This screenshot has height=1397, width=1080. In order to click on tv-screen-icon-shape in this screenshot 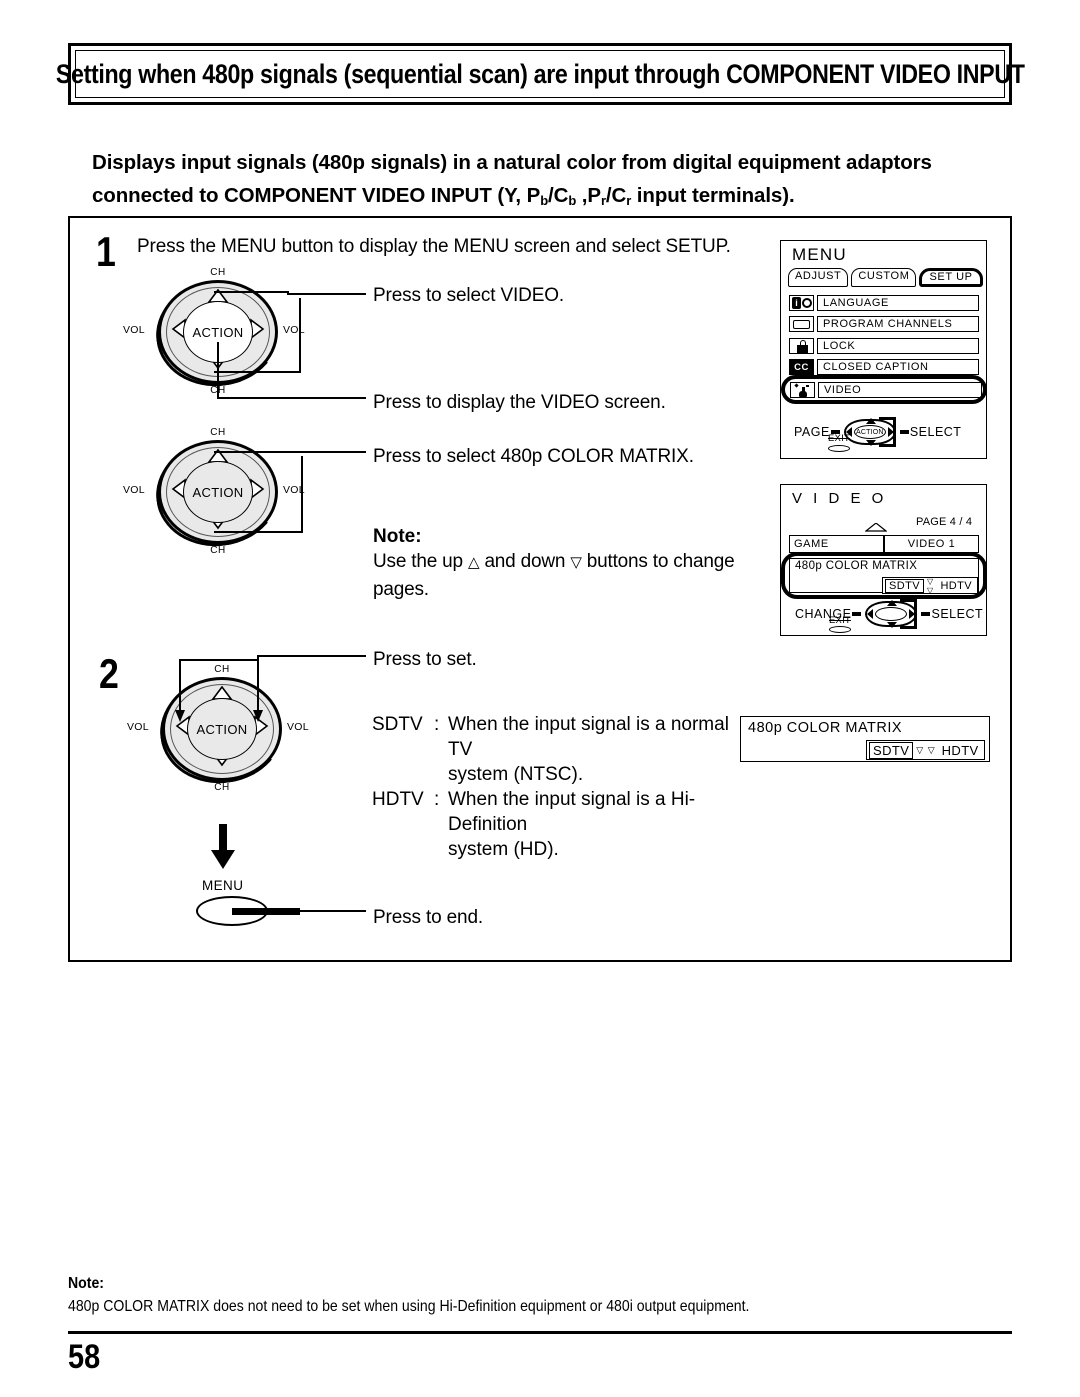, I will do `click(801, 324)`.